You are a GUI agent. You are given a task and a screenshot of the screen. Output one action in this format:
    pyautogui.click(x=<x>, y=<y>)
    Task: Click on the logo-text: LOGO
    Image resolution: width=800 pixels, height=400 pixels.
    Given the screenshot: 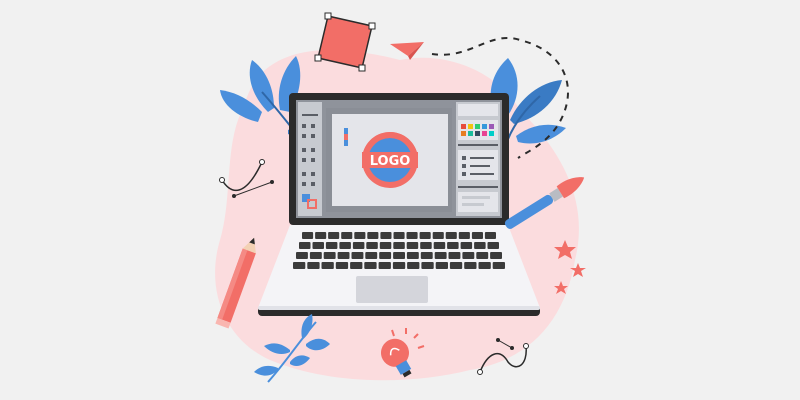 What is the action you would take?
    pyautogui.click(x=390, y=161)
    